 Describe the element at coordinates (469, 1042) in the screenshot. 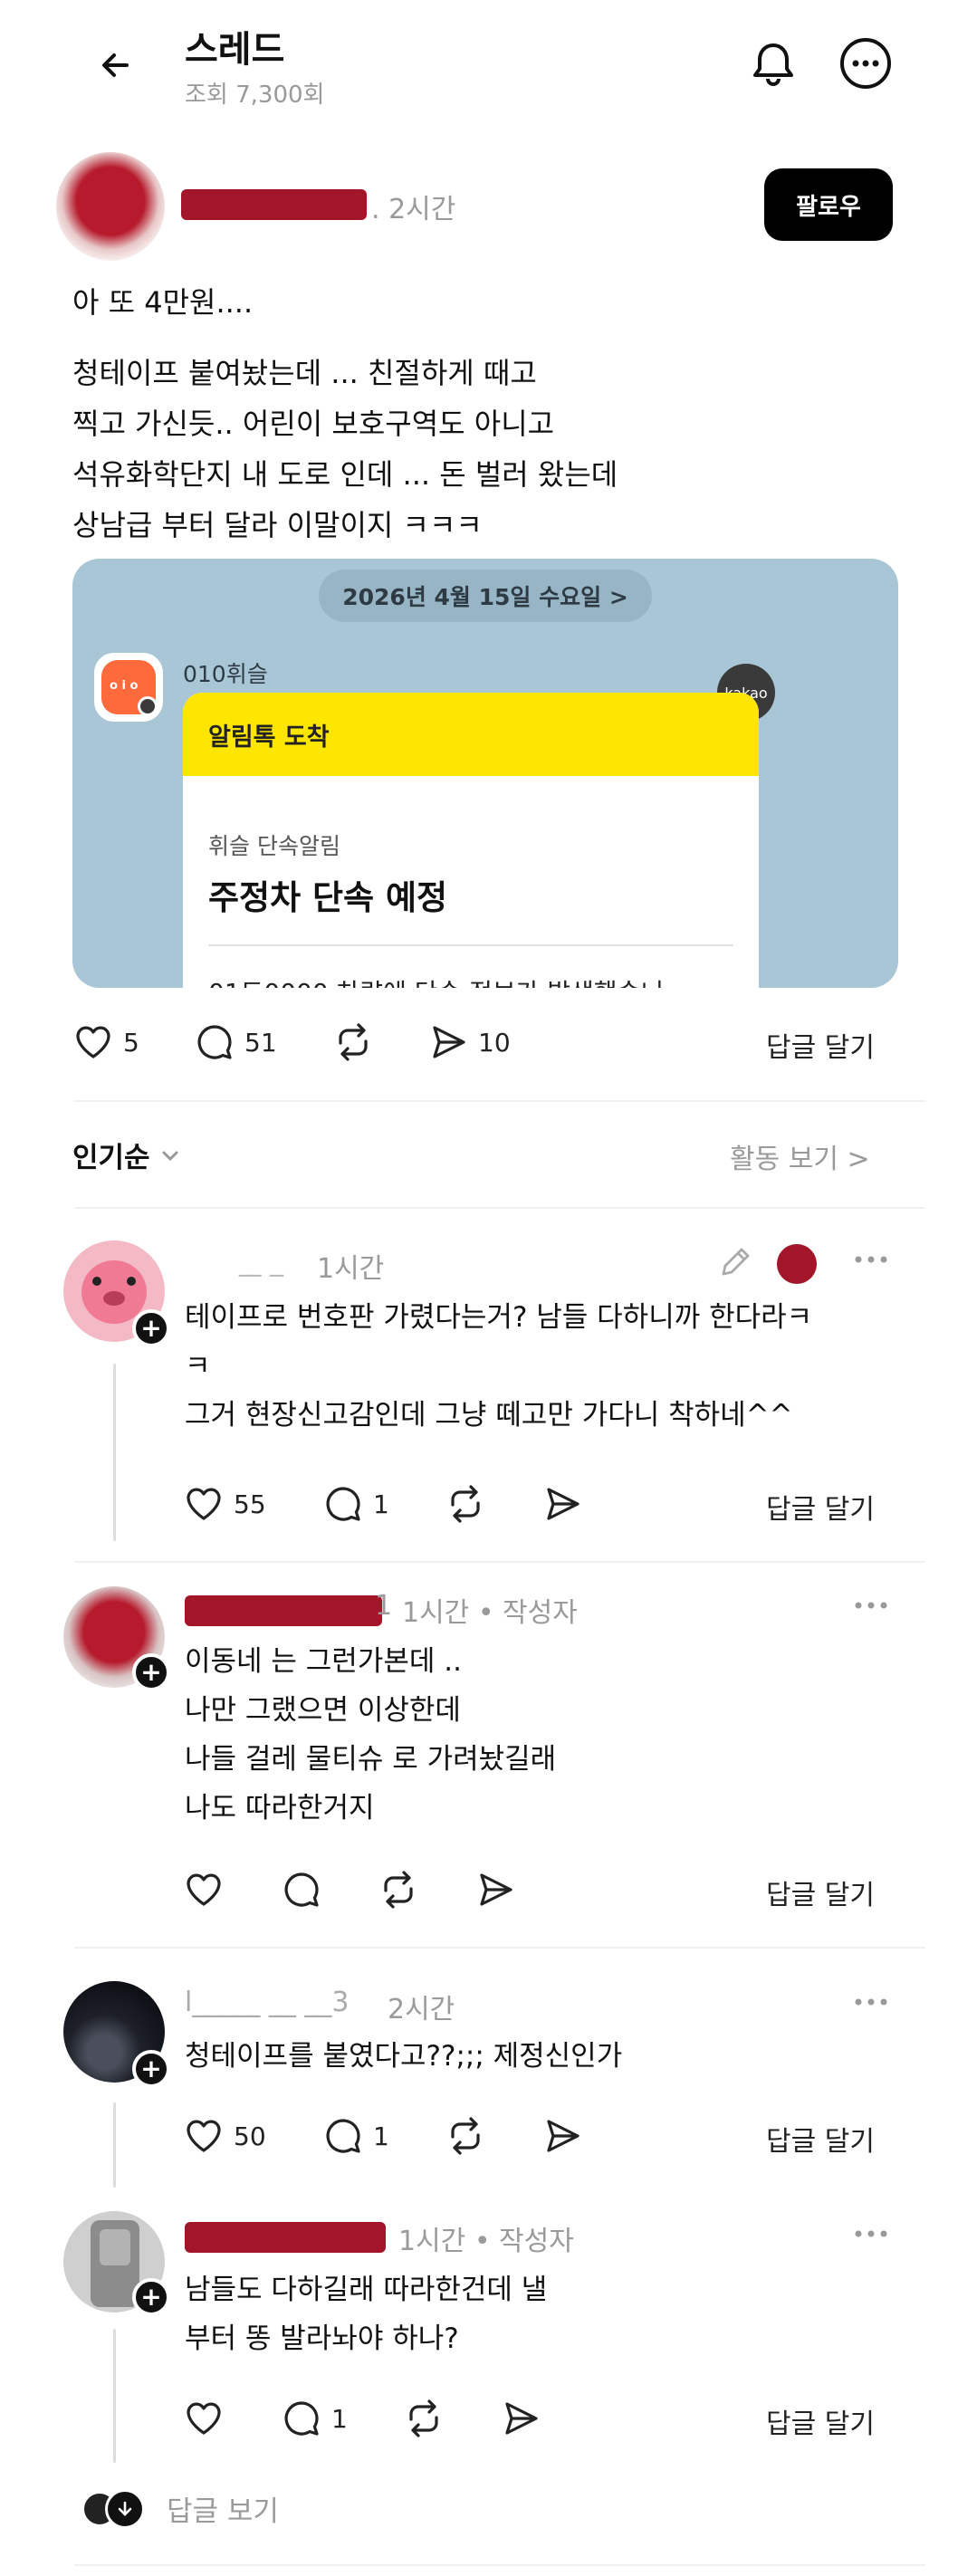

I see `share-button: 10` at that location.